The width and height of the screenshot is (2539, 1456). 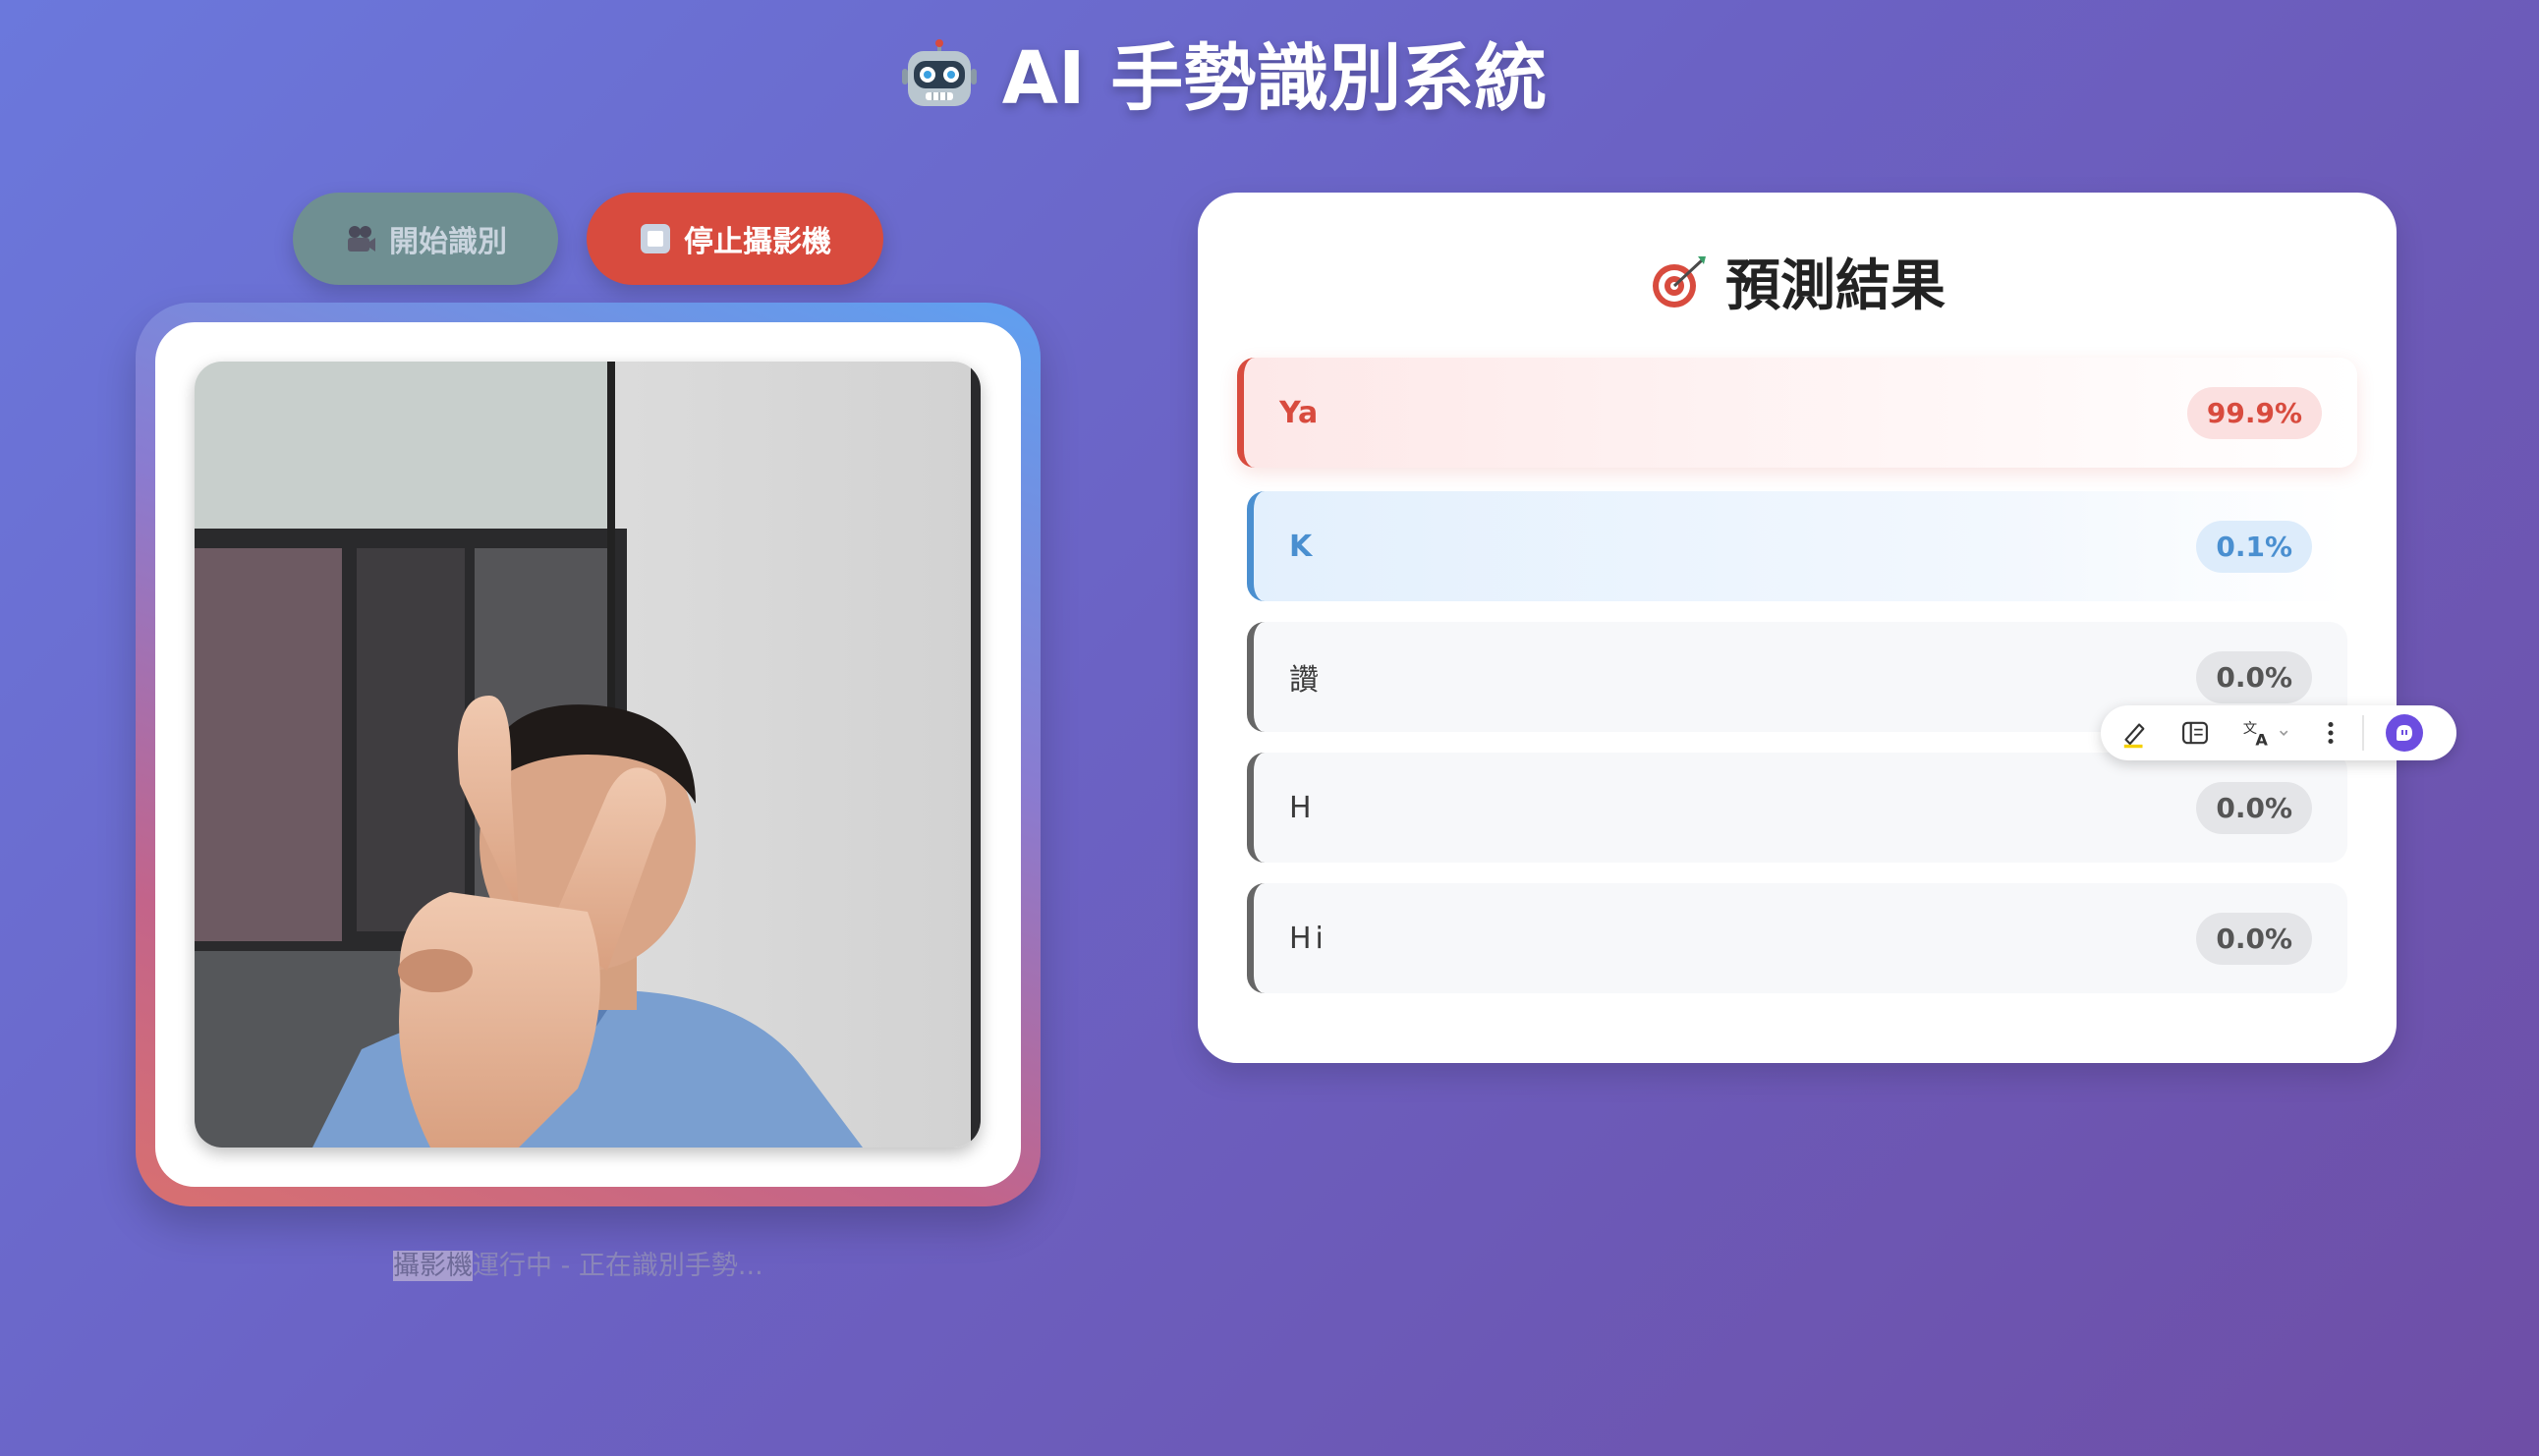 What do you see at coordinates (2254, 546) in the screenshot?
I see `prediction-percent: 0.1%` at bounding box center [2254, 546].